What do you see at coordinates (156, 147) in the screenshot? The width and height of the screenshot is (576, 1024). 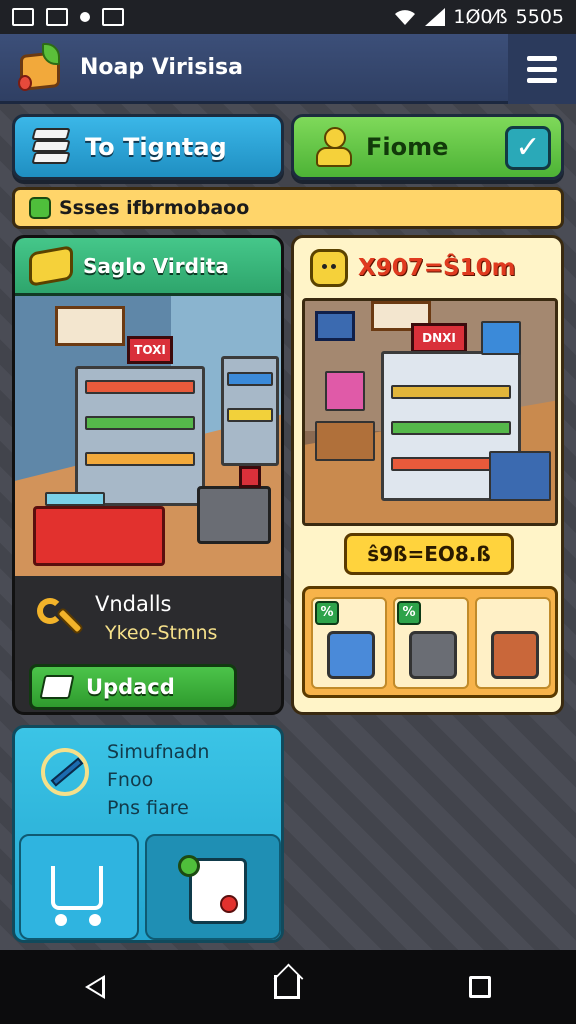 I see `tigntag-label: To Tigntag` at bounding box center [156, 147].